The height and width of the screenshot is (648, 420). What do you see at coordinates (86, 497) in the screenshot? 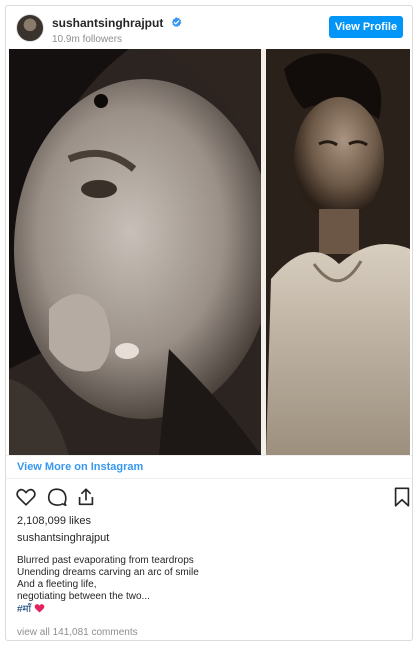
I see `share-arrow-icon` at bounding box center [86, 497].